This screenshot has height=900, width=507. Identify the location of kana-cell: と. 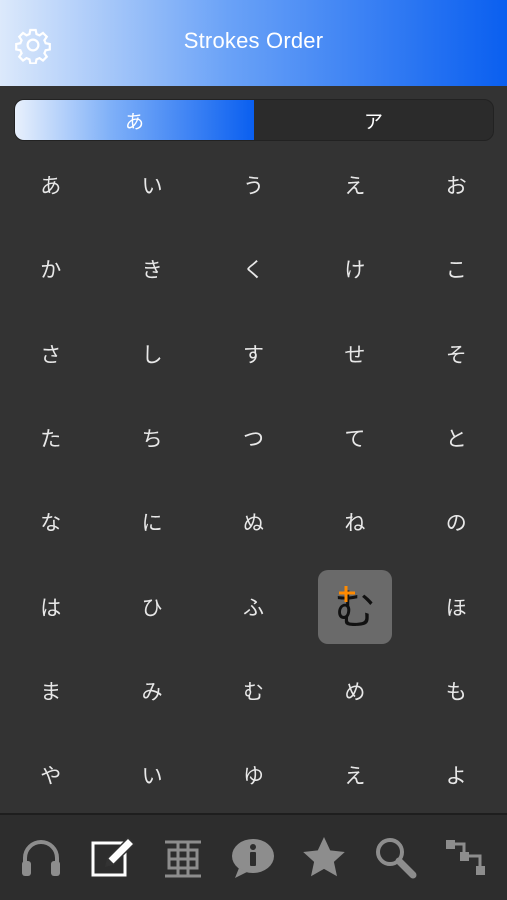
(456, 438).